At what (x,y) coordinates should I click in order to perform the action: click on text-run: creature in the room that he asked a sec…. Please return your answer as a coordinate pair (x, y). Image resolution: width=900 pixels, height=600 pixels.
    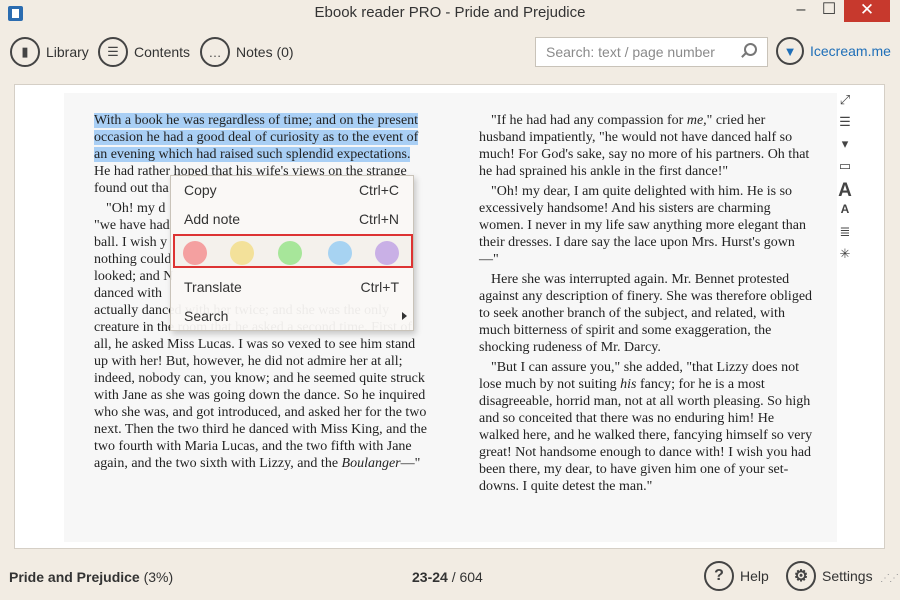
    Looking at the image, I should click on (260, 395).